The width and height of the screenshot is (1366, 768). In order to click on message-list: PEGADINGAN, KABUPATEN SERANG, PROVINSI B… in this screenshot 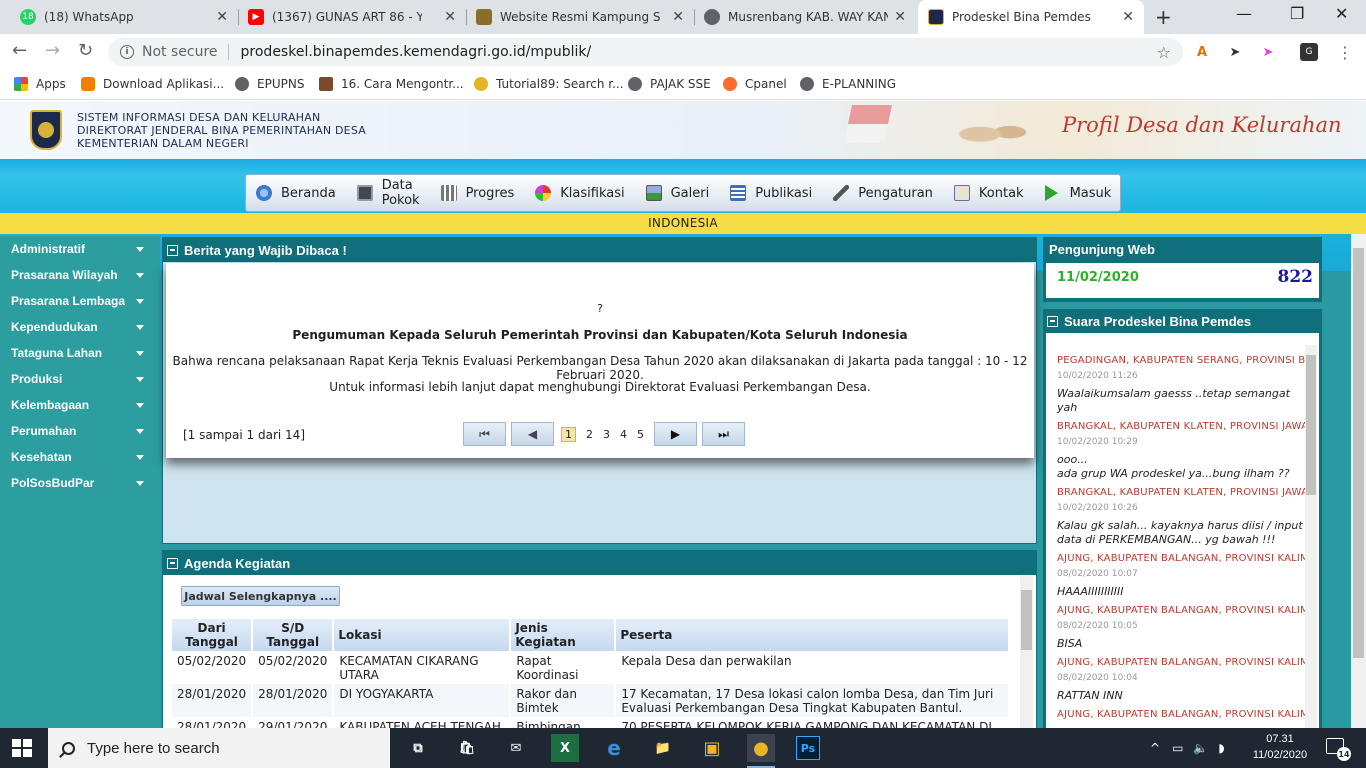, I will do `click(1182, 537)`.